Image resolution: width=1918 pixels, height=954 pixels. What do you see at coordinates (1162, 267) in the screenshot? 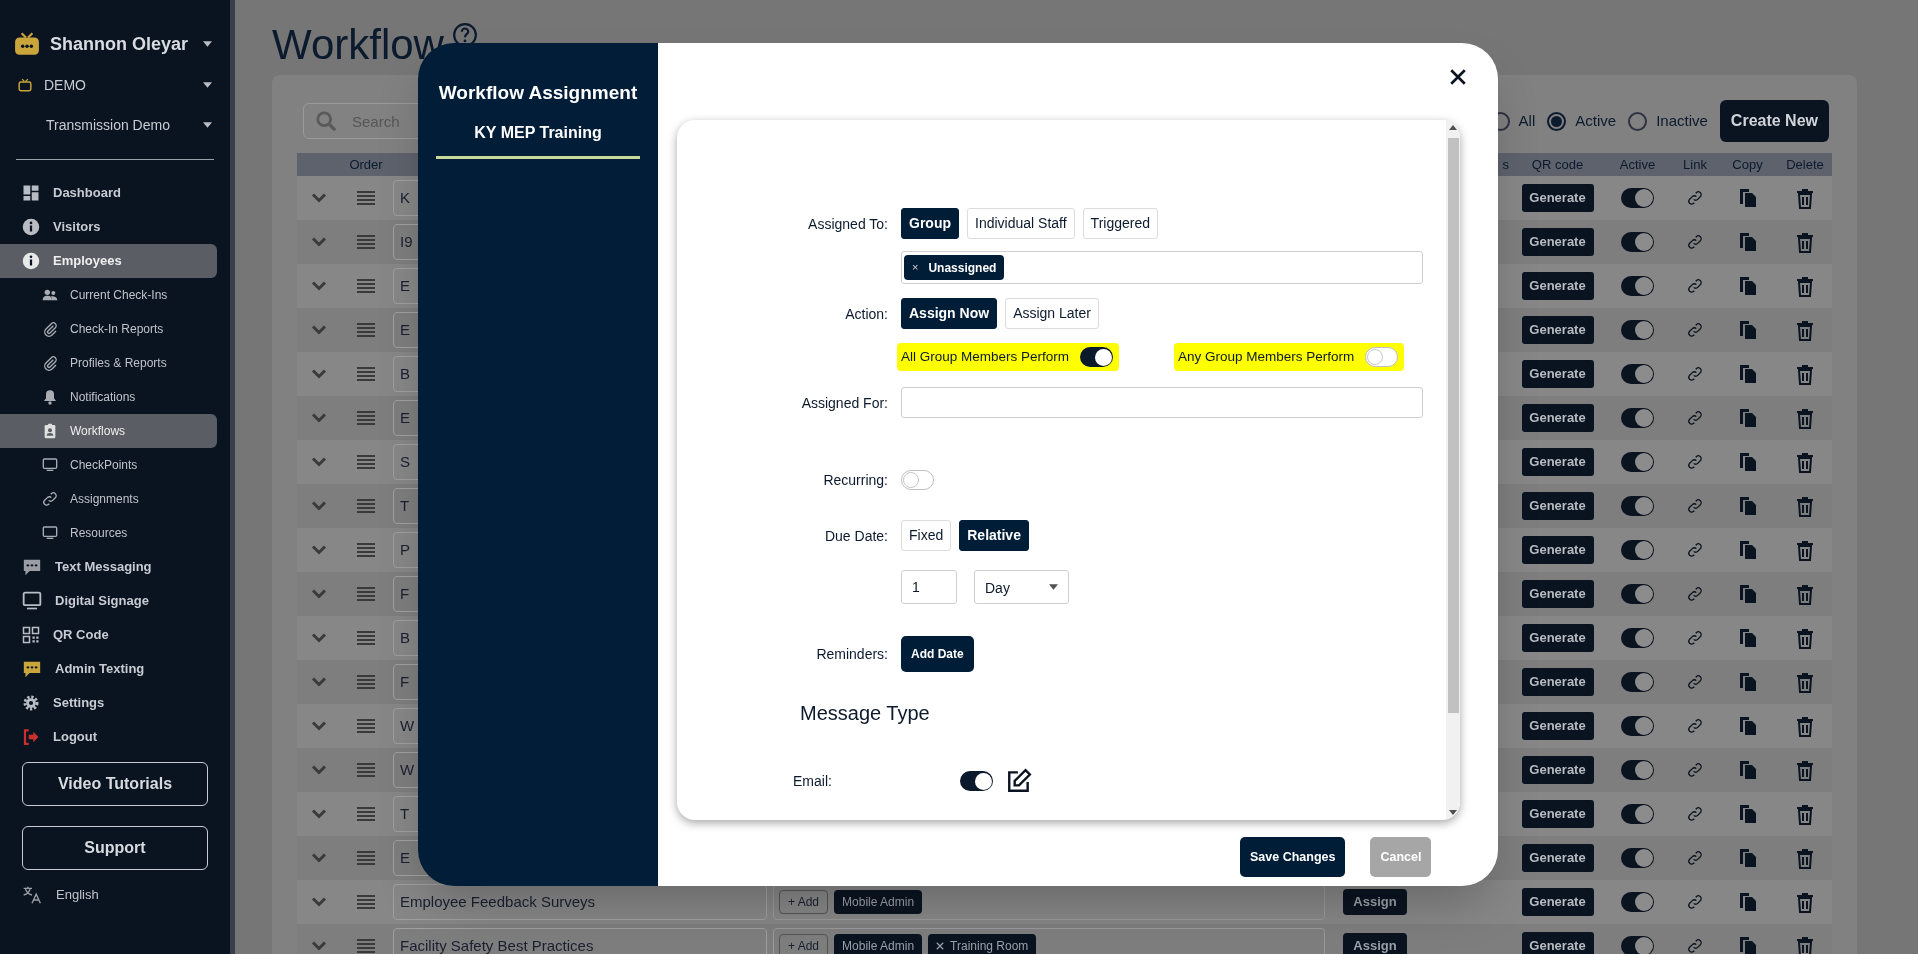
I see `group-select-field: × Unassigned` at bounding box center [1162, 267].